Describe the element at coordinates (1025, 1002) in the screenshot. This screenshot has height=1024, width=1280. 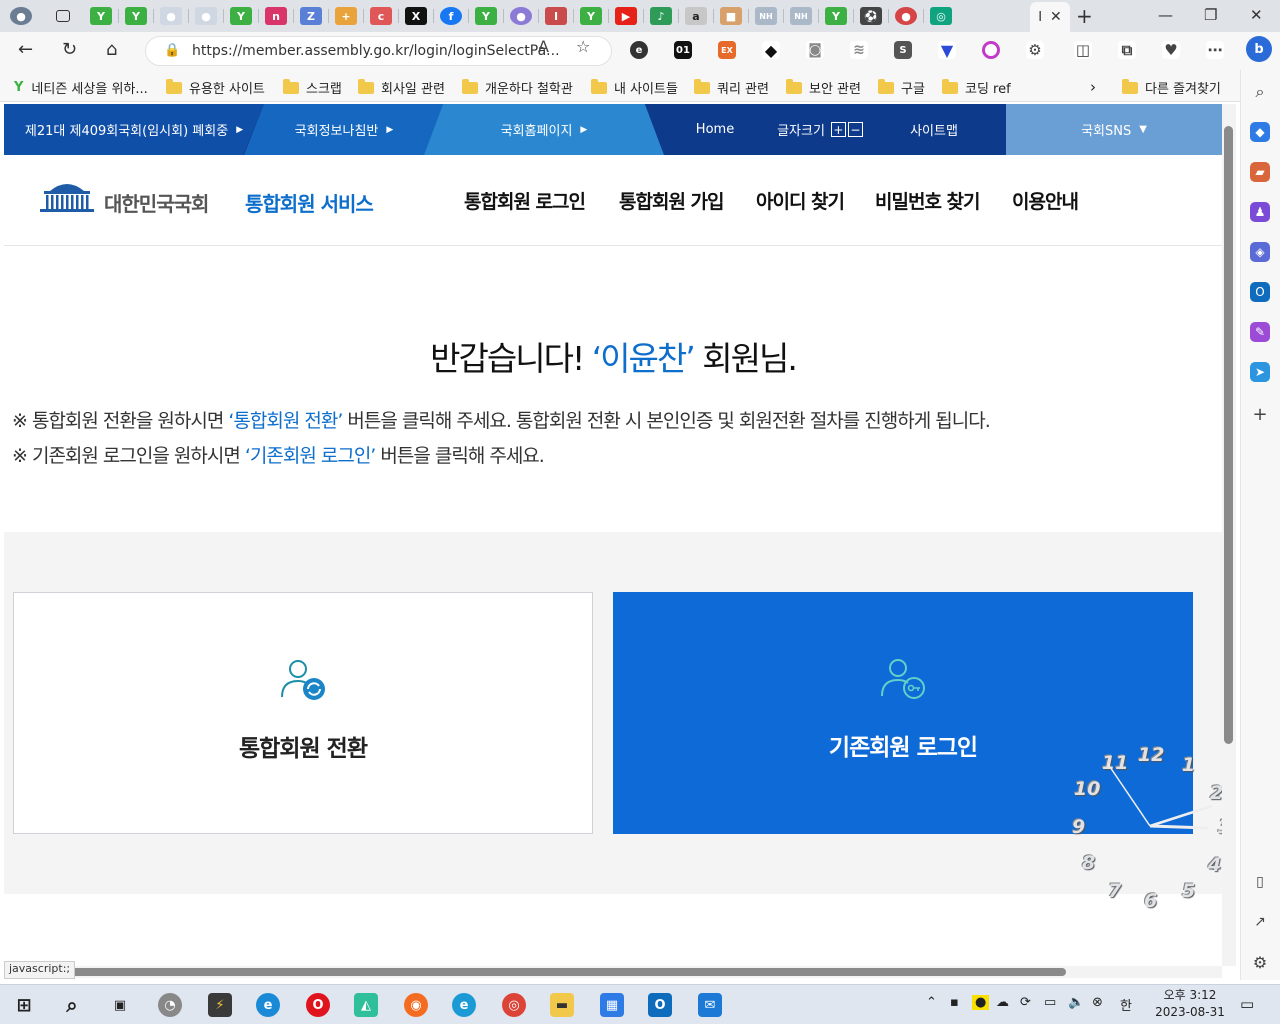
I see `sync-icon: ⟳` at that location.